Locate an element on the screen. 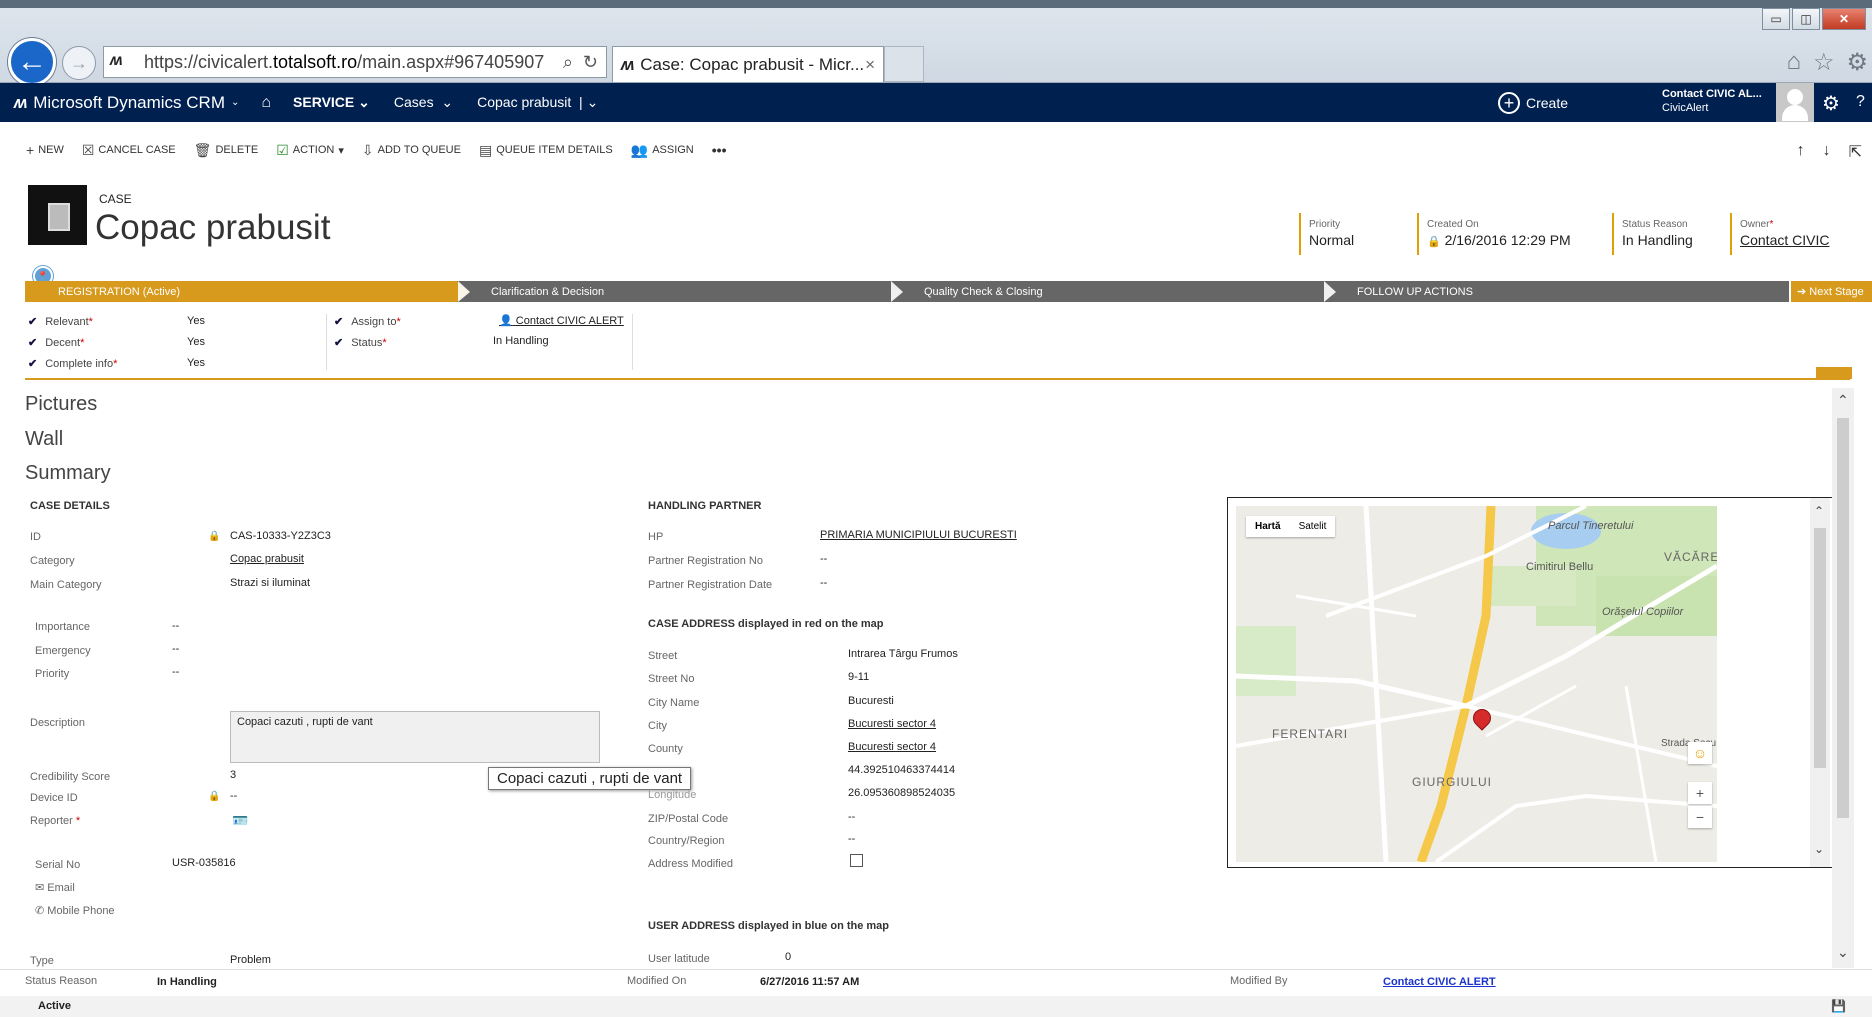 Image resolution: width=1872 pixels, height=1017 pixels. description-field: Copaci cazuti , rupti de vant is located at coordinates (415, 737).